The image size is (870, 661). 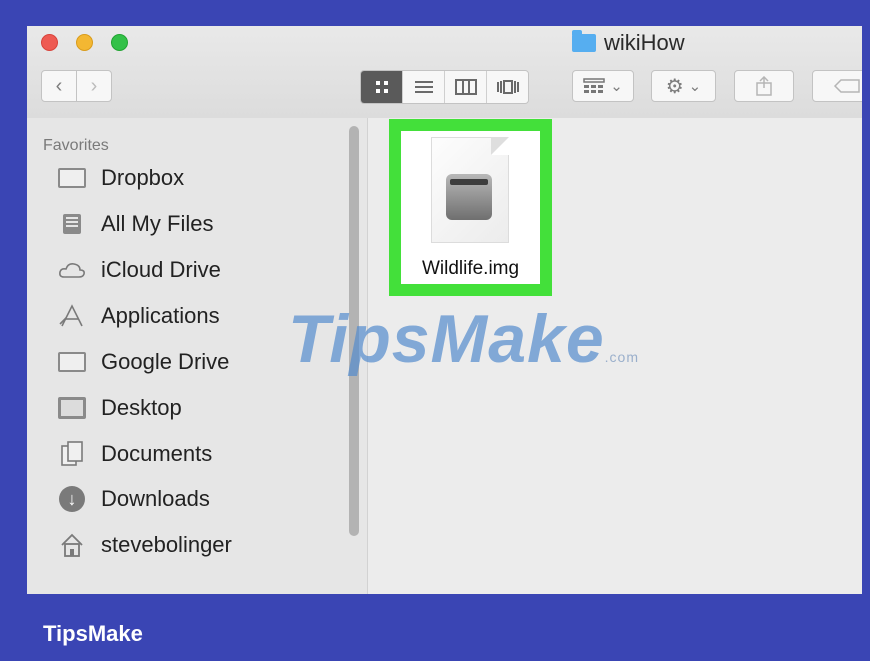 I want to click on documents-icon, so click(x=72, y=454).